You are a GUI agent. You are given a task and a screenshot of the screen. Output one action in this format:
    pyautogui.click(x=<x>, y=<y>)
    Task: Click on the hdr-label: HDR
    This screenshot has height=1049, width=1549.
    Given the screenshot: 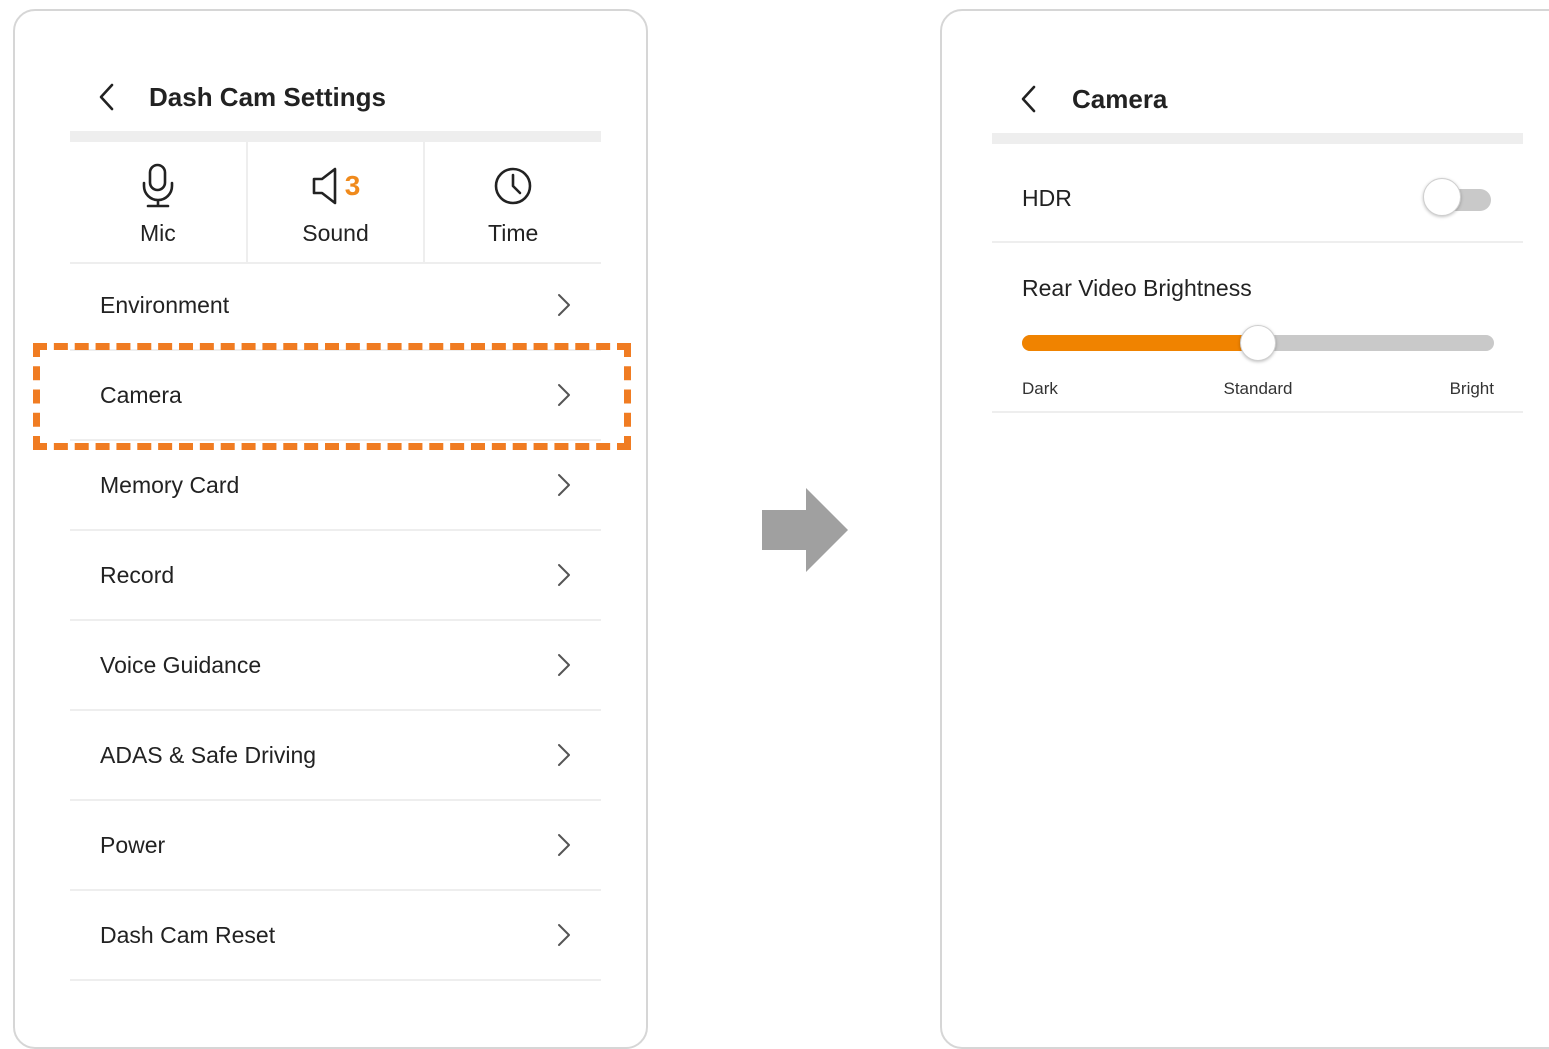 What is the action you would take?
    pyautogui.click(x=1047, y=197)
    